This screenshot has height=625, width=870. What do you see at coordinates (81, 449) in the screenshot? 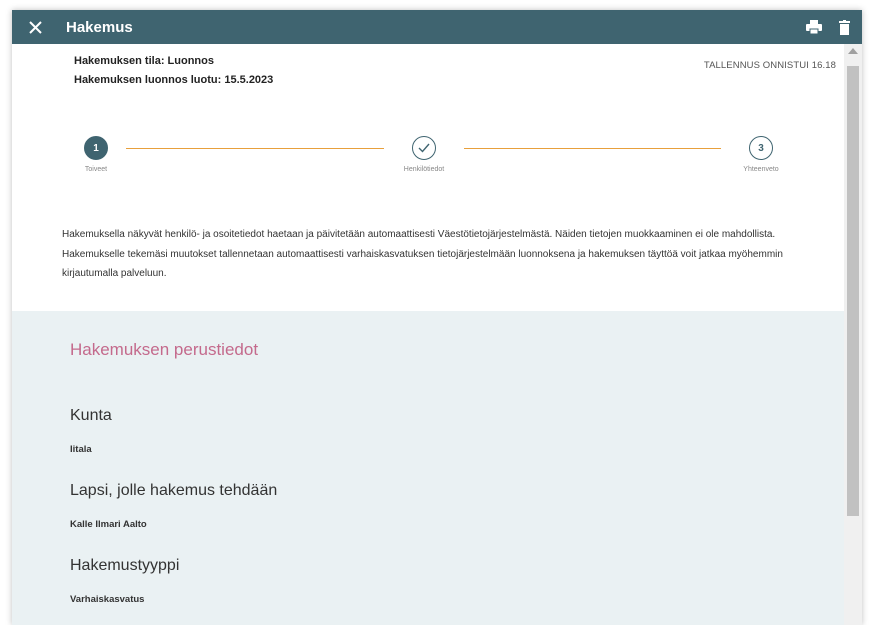
I see `municipality-value: Iitala` at bounding box center [81, 449].